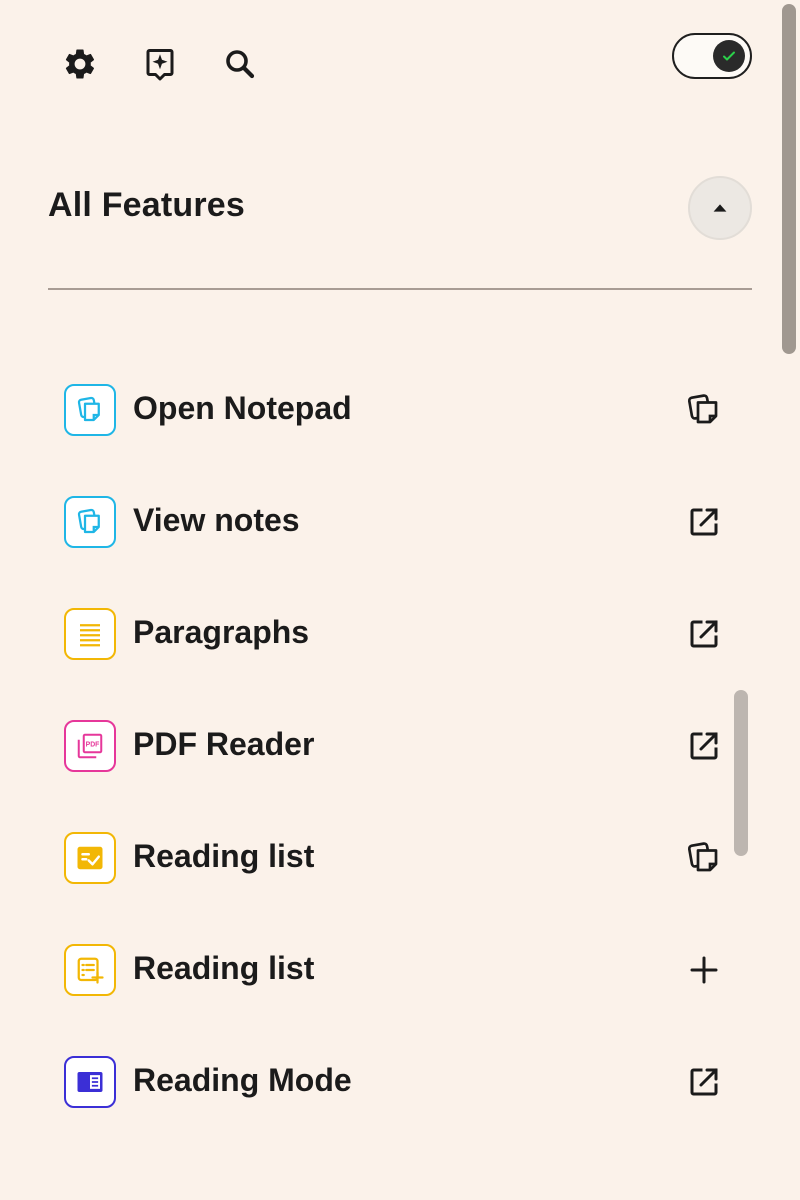 The height and width of the screenshot is (1200, 800). What do you see at coordinates (400, 858) in the screenshot?
I see `feature-item-reading-list: Reading list` at bounding box center [400, 858].